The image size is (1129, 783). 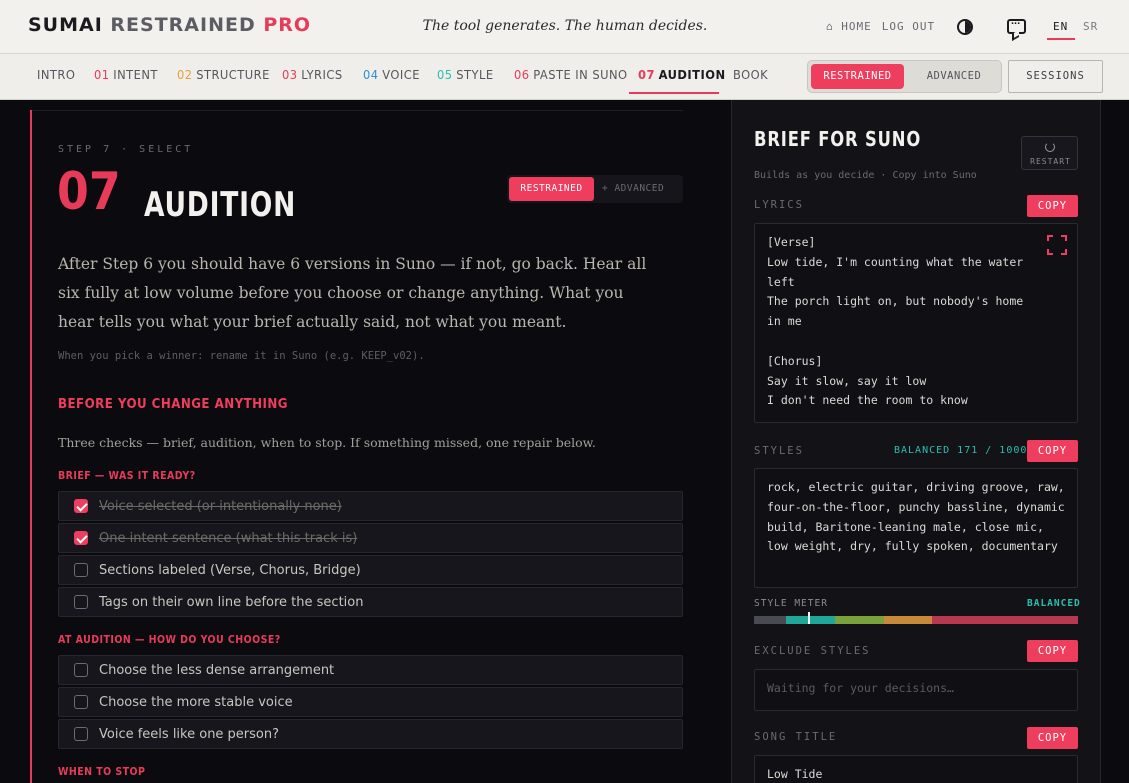 What do you see at coordinates (196, 702) in the screenshot?
I see `checklist-item-label: Choose the more stable voice` at bounding box center [196, 702].